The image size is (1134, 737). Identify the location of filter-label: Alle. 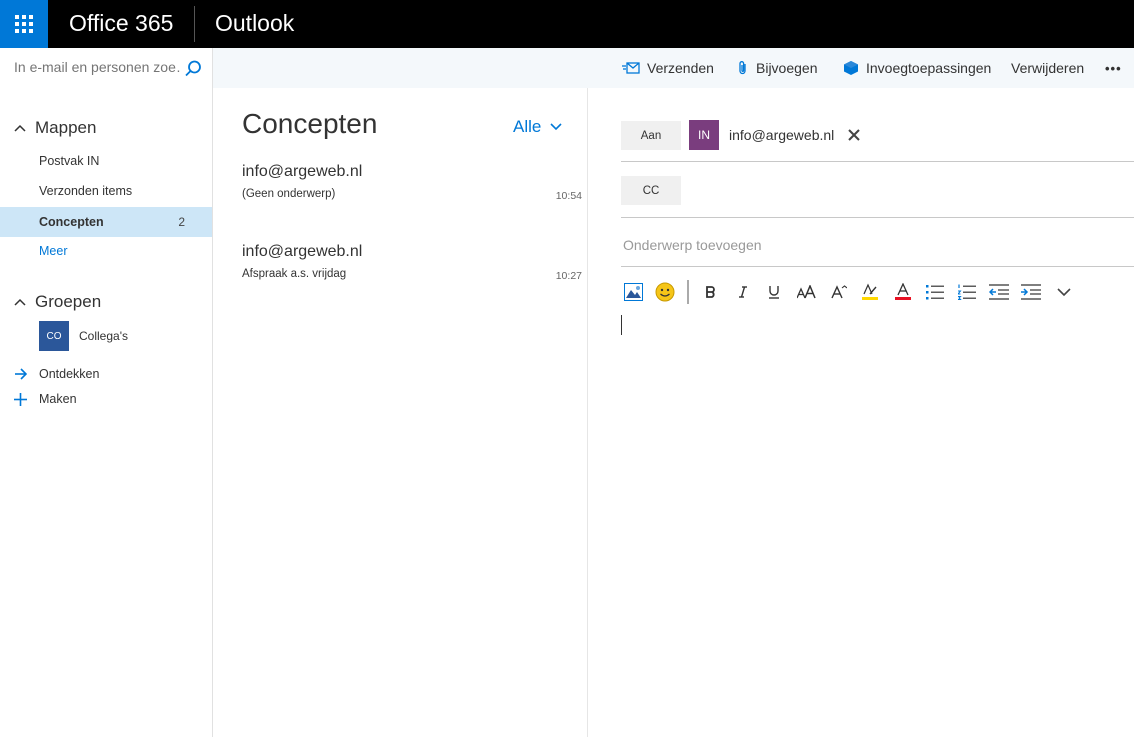
(527, 126).